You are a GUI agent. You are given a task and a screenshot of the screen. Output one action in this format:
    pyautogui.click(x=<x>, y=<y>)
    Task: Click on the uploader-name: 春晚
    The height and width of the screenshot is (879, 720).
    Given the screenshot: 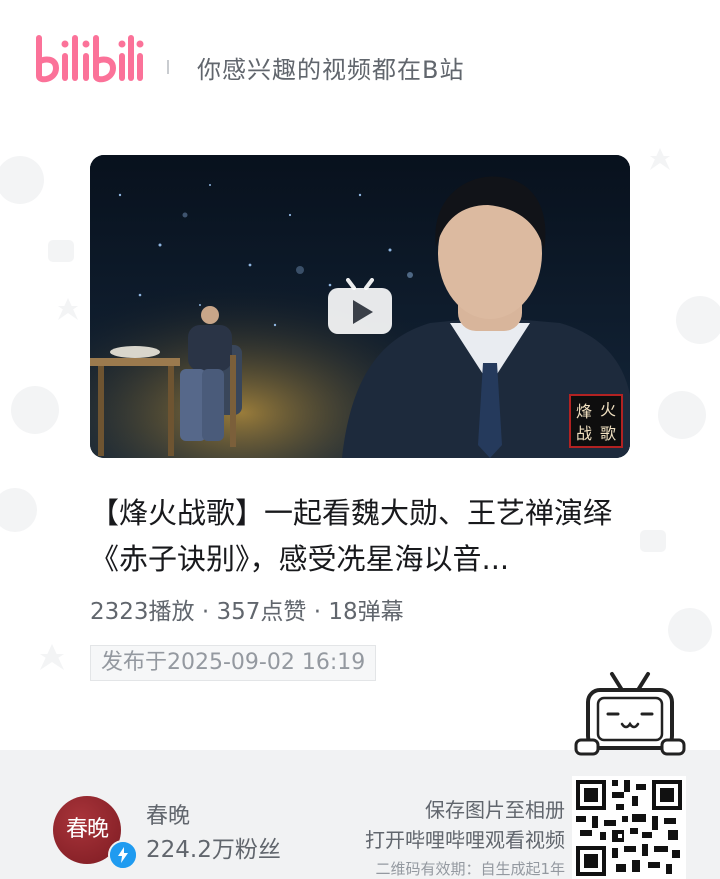 What is the action you would take?
    pyautogui.click(x=168, y=814)
    